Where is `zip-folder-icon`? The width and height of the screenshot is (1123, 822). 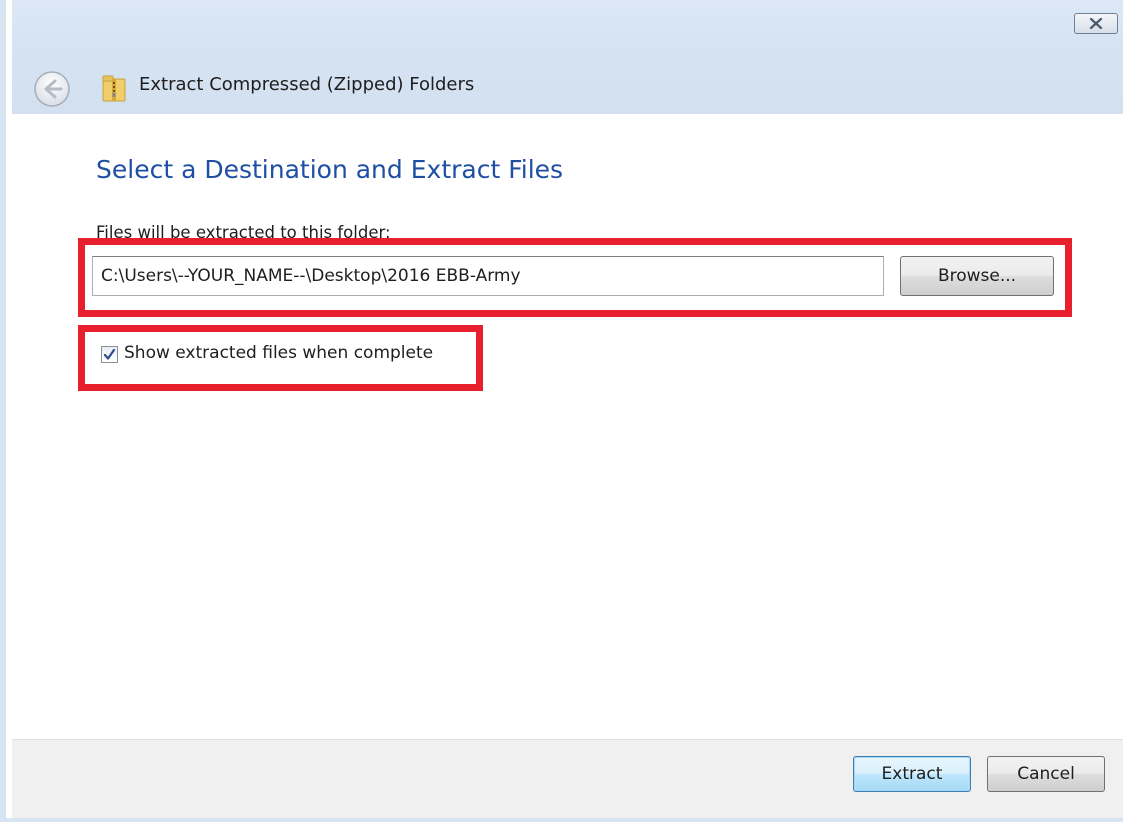 zip-folder-icon is located at coordinates (114, 88).